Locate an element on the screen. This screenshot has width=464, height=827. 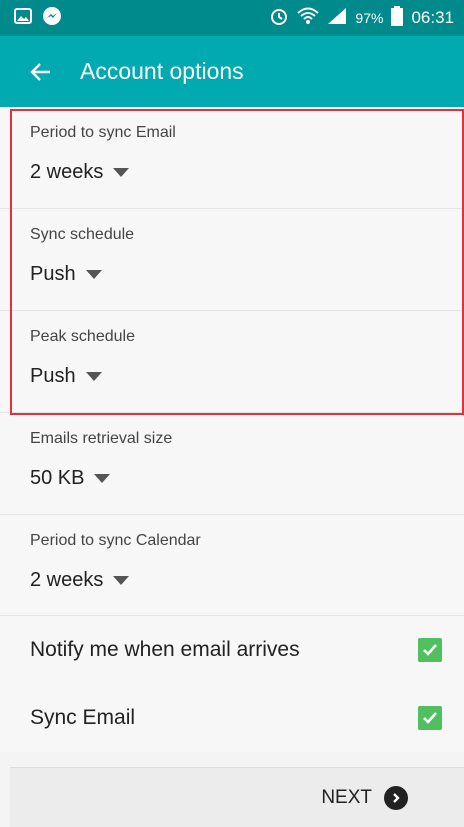
messenger-icon is located at coordinates (52, 18).